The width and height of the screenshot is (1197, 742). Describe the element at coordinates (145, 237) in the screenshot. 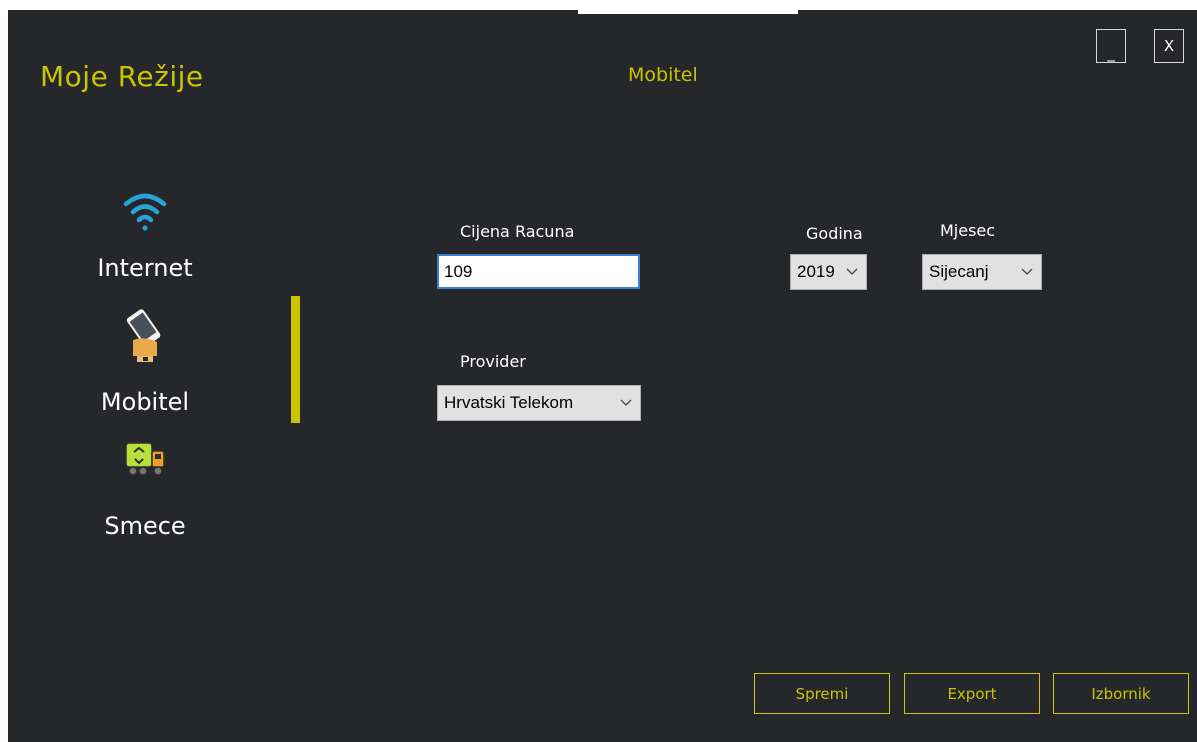

I see `sidebar-item-internet: Internet` at that location.